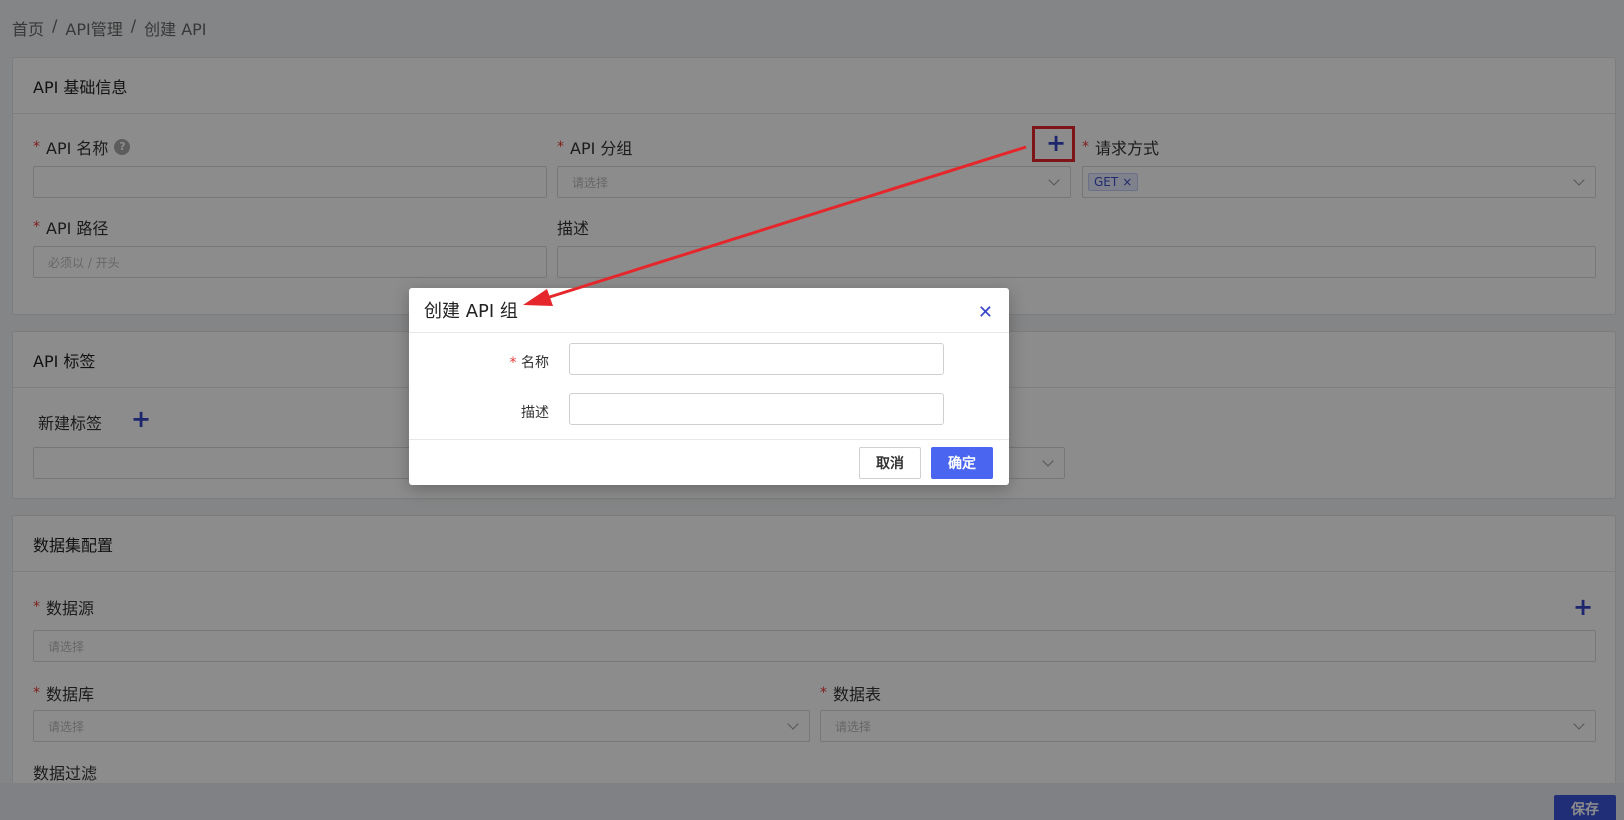  I want to click on modal-title: 创建 API 组, so click(471, 311).